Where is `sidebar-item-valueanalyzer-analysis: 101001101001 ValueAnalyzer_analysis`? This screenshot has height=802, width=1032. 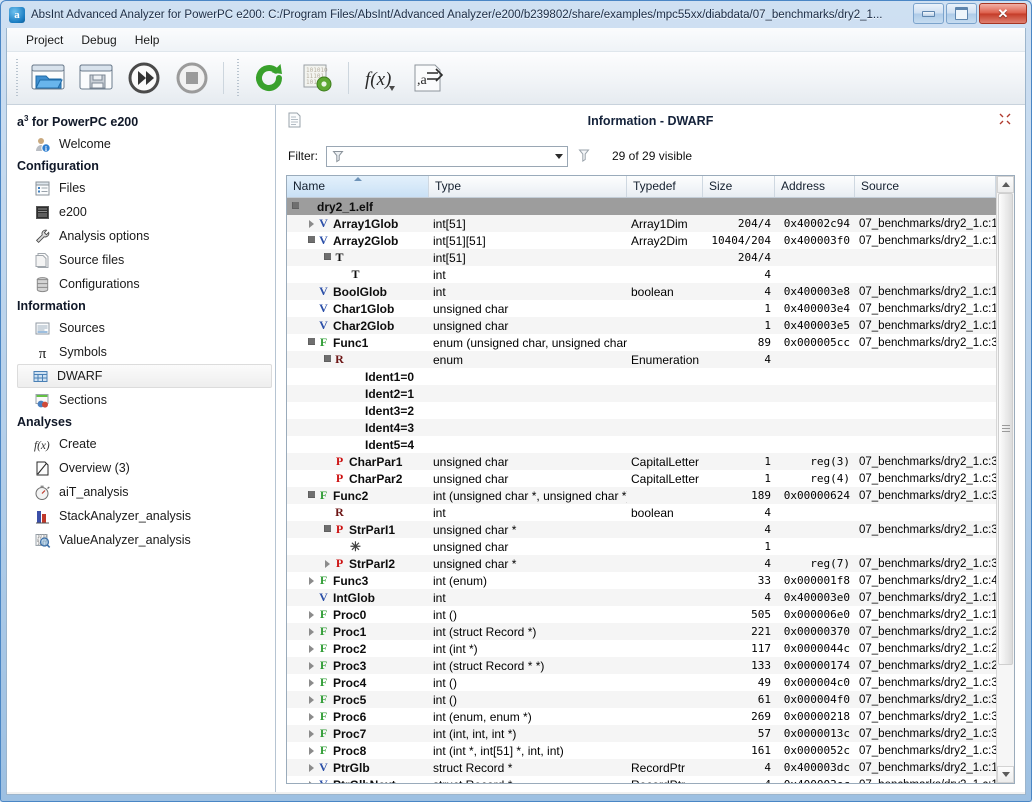
sidebar-item-valueanalyzer-analysis: 101001101001 ValueAnalyzer_analysis is located at coordinates (141, 540).